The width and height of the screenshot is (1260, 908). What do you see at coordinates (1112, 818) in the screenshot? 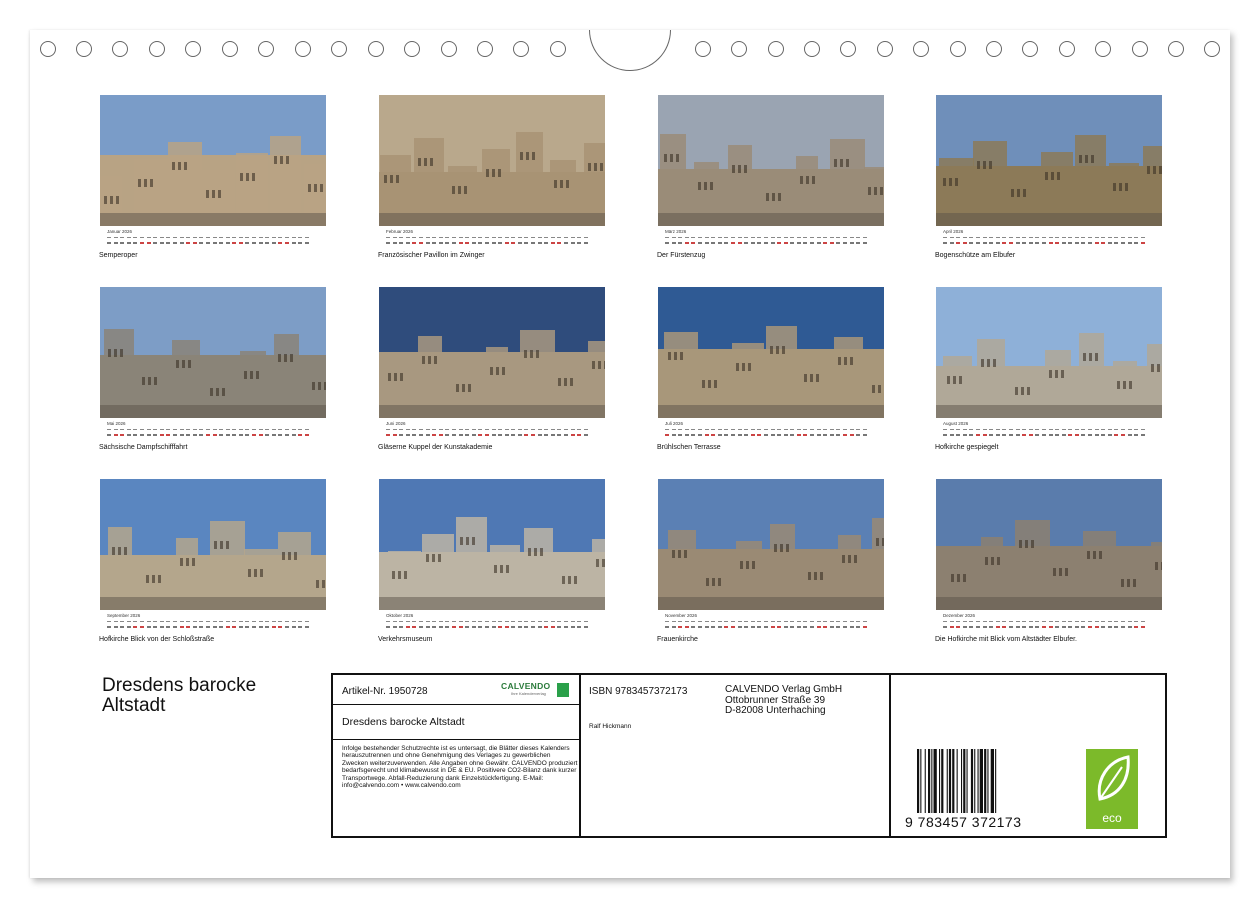
I see `eco-label: eco` at bounding box center [1112, 818].